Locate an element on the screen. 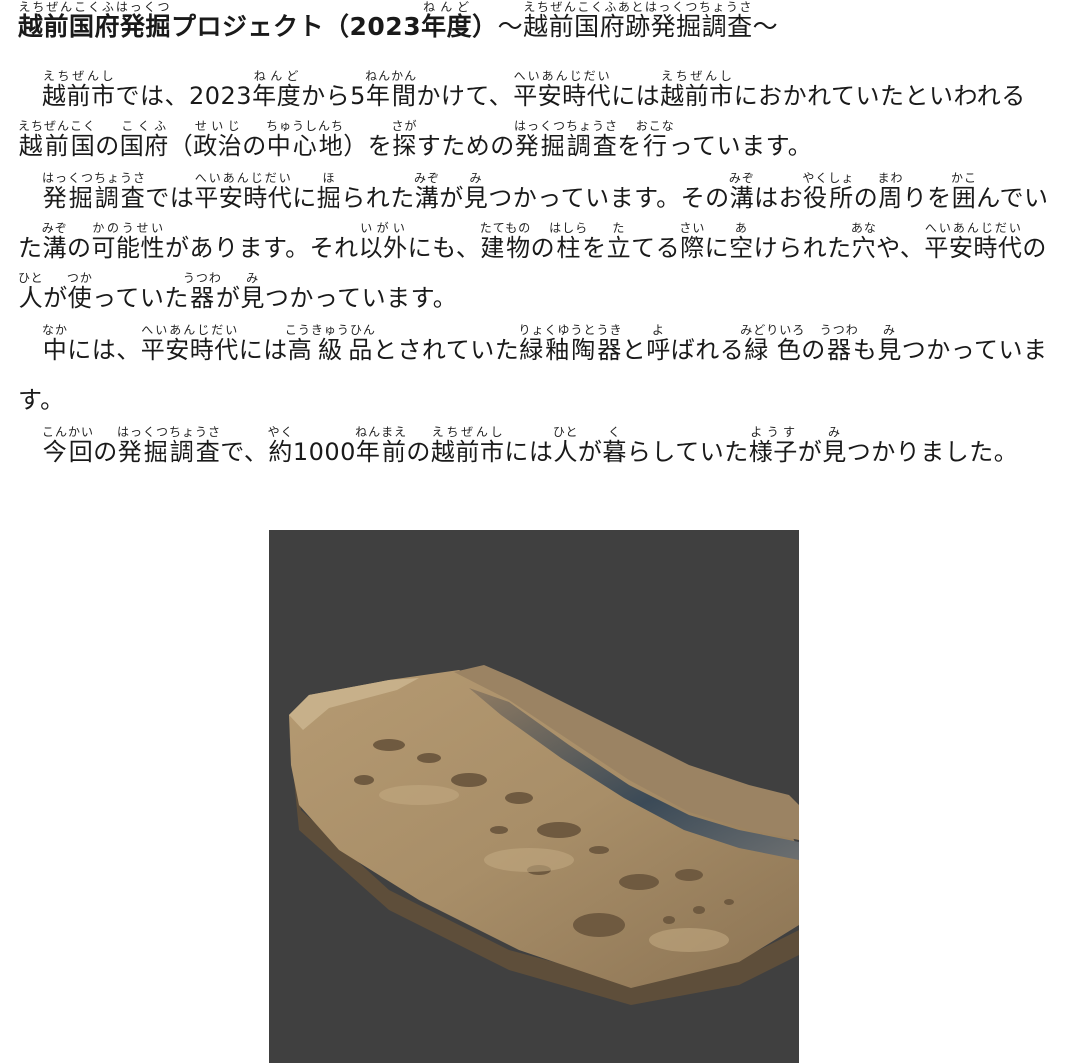  ruby-word: 溝みぞ is located at coordinates (427, 191).